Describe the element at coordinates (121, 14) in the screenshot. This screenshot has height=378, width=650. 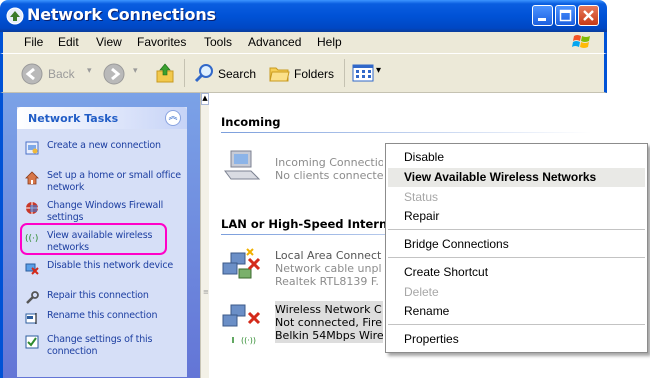
I see `window-title: Network Connections` at that location.